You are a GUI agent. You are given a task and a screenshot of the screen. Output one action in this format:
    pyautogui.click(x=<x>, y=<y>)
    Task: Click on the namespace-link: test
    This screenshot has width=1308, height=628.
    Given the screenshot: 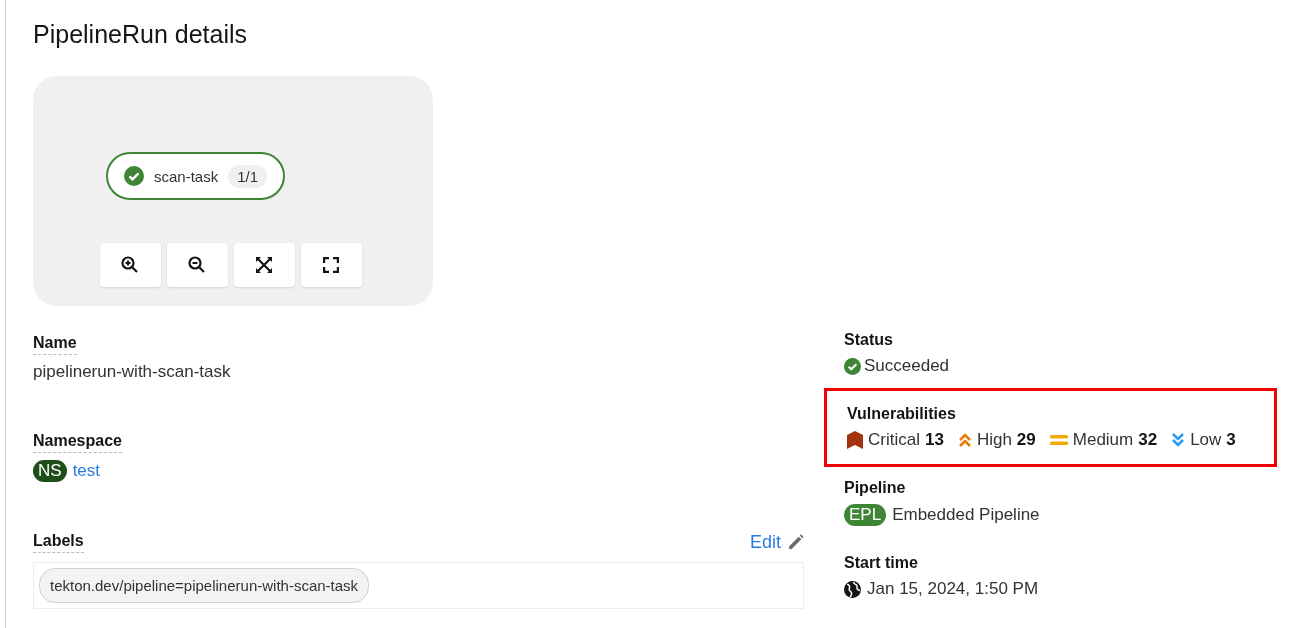 What is the action you would take?
    pyautogui.click(x=86, y=471)
    